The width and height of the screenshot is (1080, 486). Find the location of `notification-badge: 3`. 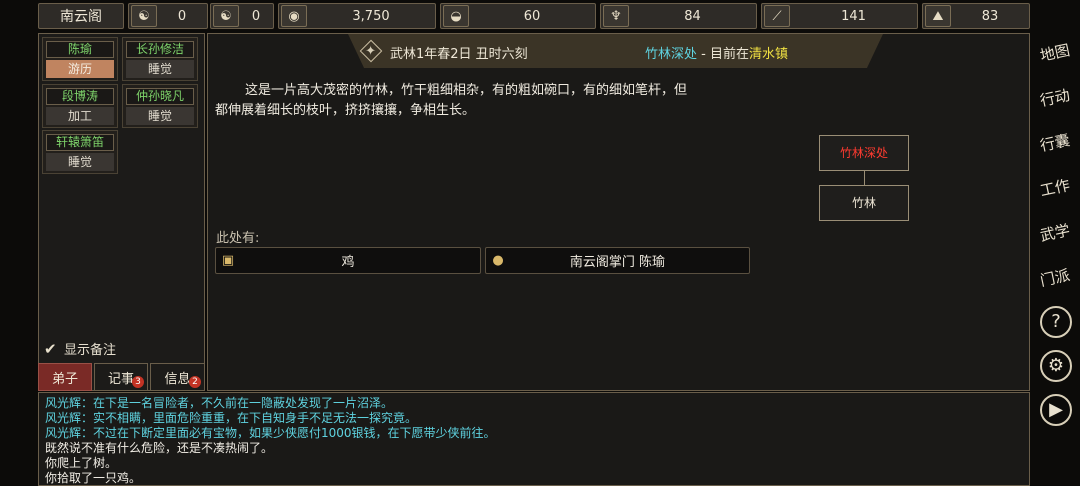

notification-badge: 3 is located at coordinates (138, 382).